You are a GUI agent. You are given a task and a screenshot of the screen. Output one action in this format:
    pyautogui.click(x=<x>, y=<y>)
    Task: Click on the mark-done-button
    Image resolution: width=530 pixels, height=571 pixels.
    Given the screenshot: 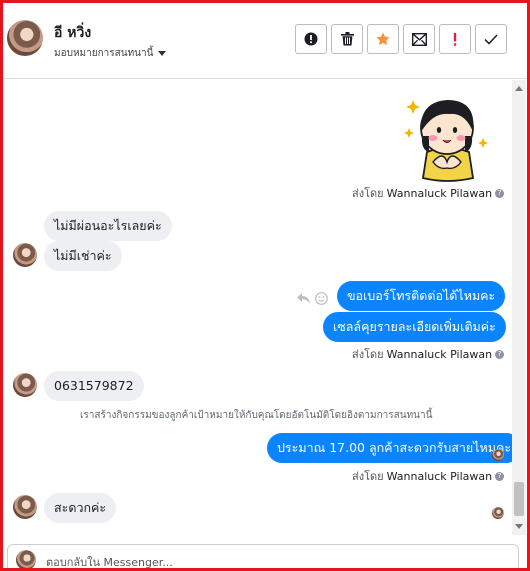 What is the action you would take?
    pyautogui.click(x=491, y=39)
    